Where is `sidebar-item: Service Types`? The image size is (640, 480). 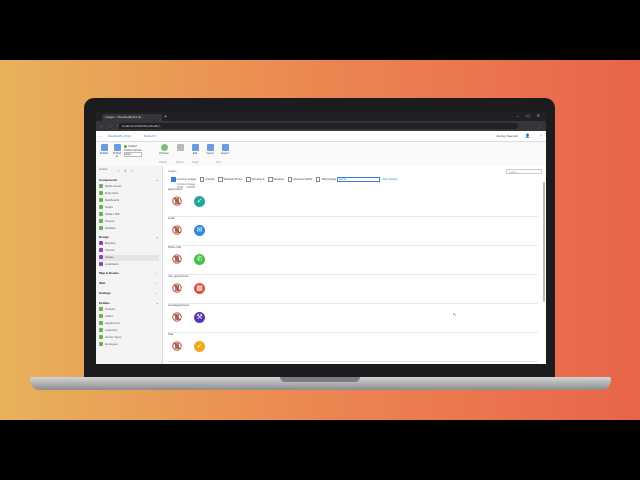
sidebar-item: Service Types is located at coordinates (129, 338).